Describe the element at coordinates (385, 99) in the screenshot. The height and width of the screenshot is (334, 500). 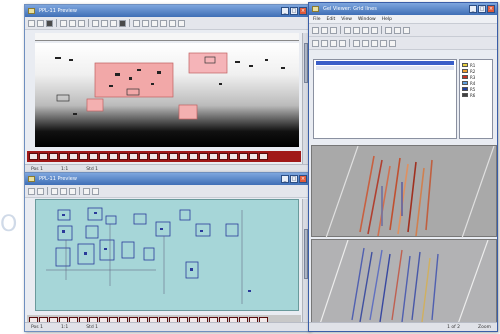
I see `lane-list` at that location.